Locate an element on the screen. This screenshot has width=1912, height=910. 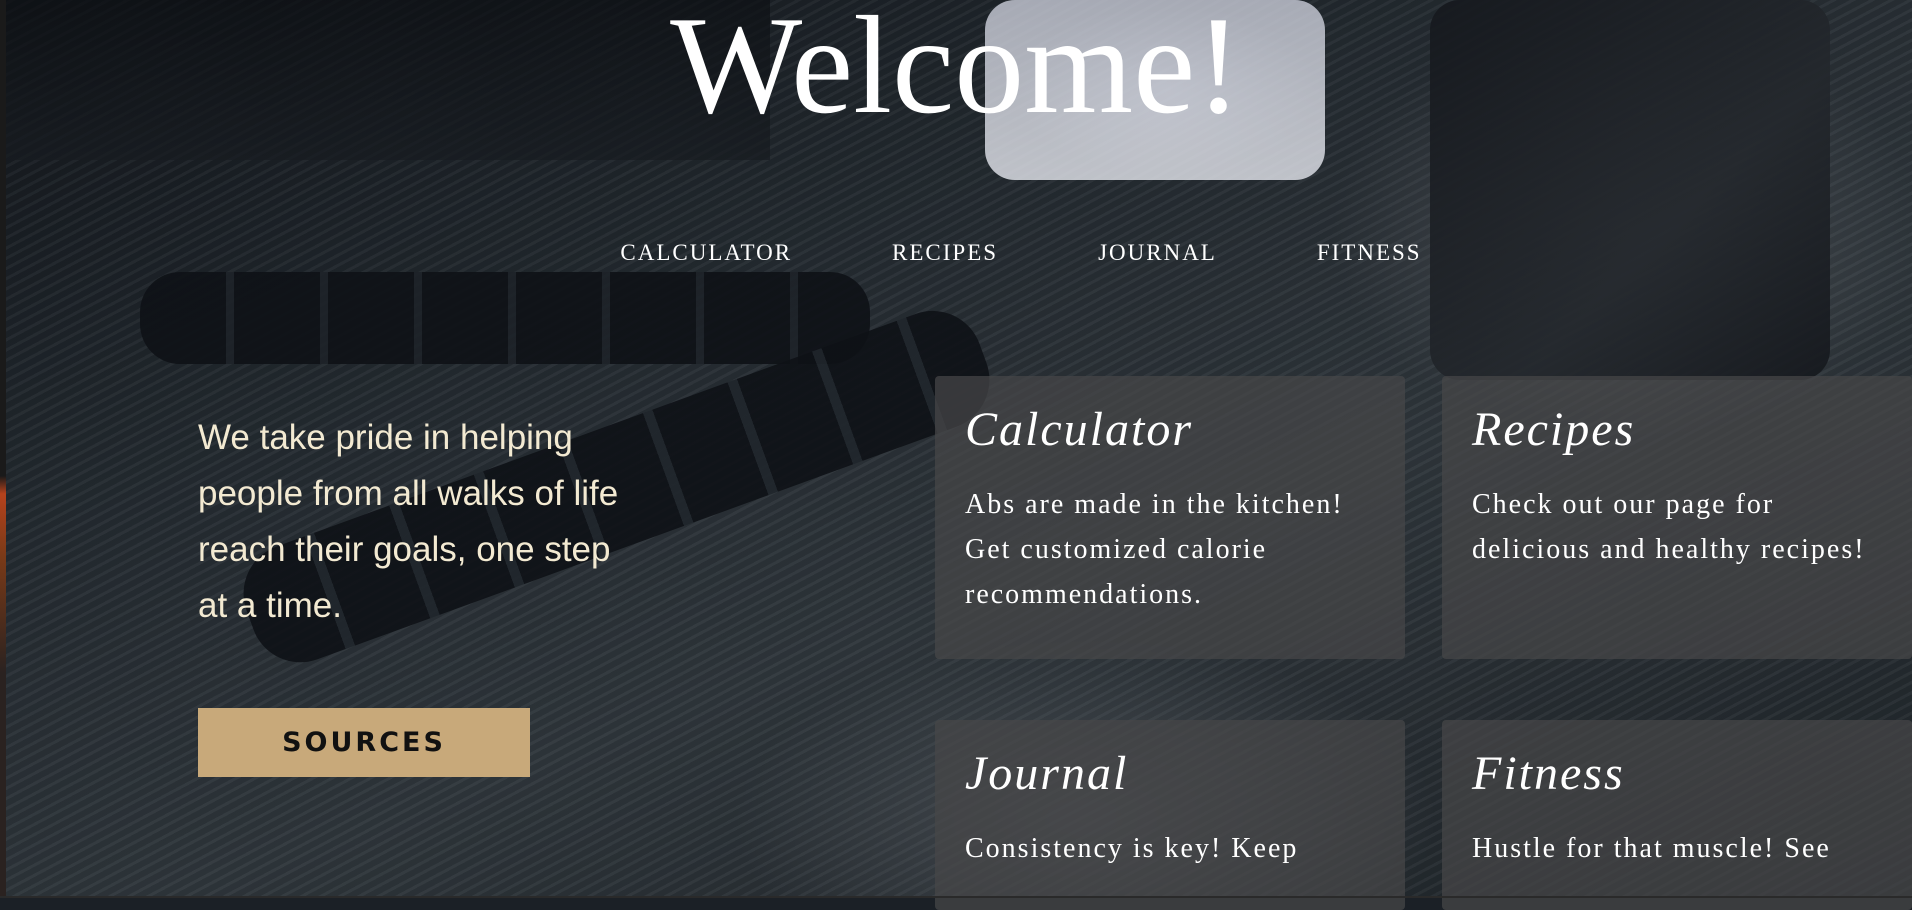
card-title: Journal is located at coordinates (1047, 773).